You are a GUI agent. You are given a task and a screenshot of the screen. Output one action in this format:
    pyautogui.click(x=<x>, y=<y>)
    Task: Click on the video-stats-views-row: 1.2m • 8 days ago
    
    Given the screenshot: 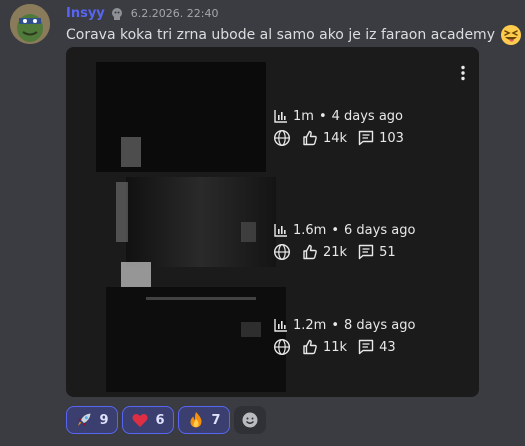 What is the action you would take?
    pyautogui.click(x=373, y=325)
    